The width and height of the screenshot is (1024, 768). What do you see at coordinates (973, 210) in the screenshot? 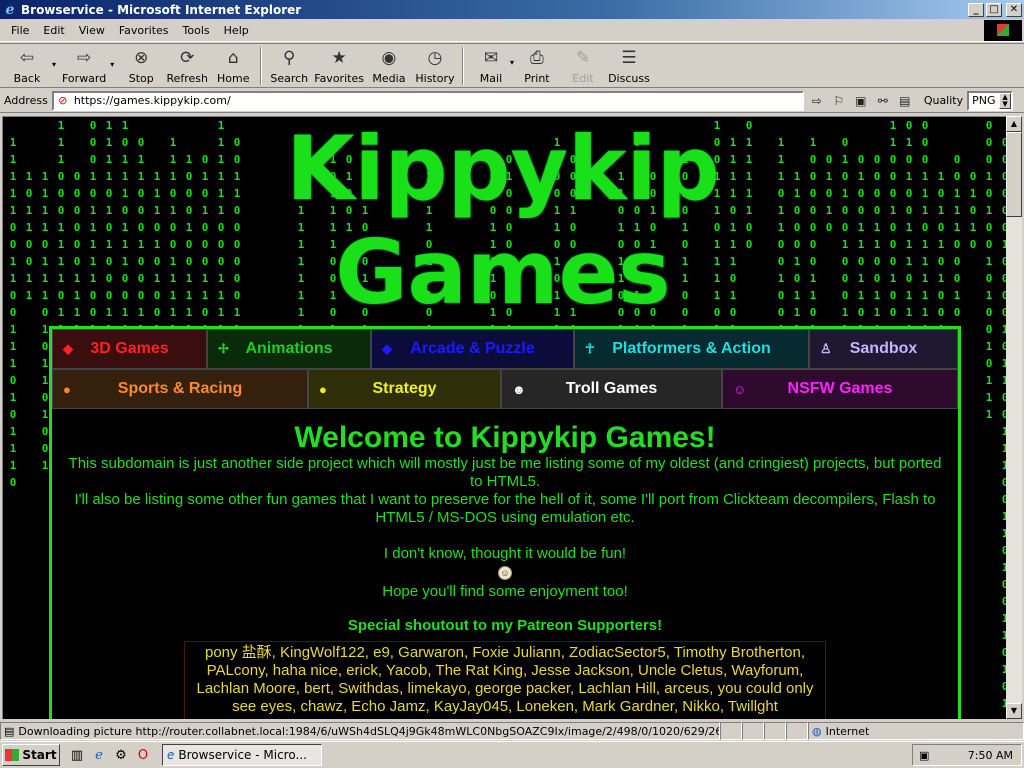
I see `rain-column: 0 1 0 1 0` at bounding box center [973, 210].